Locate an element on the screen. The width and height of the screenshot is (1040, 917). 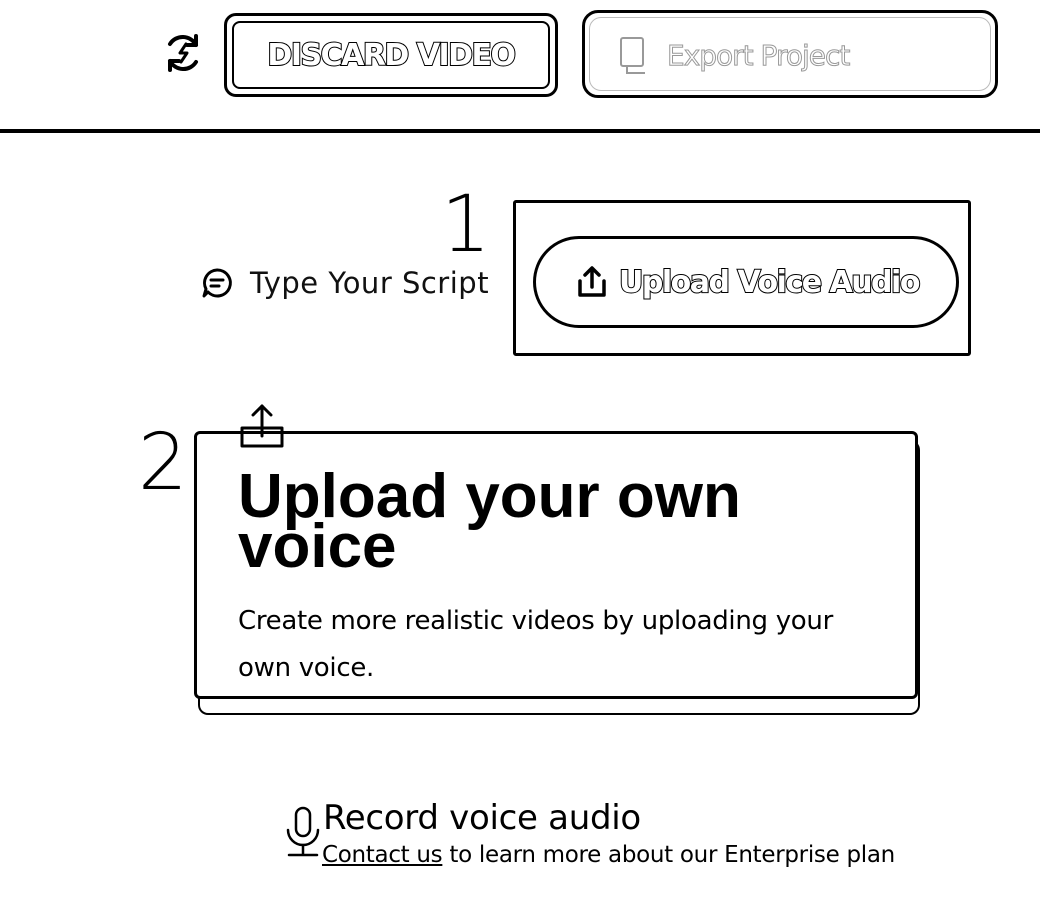
step-number-2: 2 is located at coordinates (163, 463).